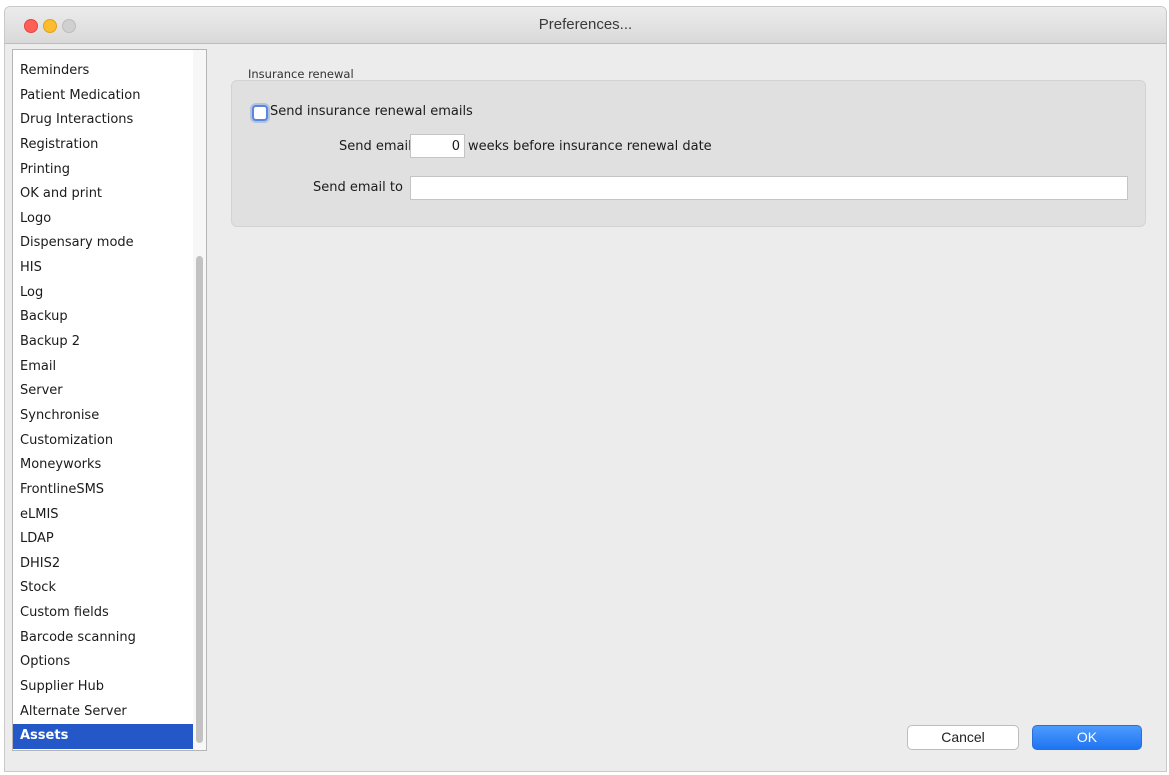  Describe the element at coordinates (103, 465) in the screenshot. I see `sidebar-item-moneyworks: Moneyworks` at that location.